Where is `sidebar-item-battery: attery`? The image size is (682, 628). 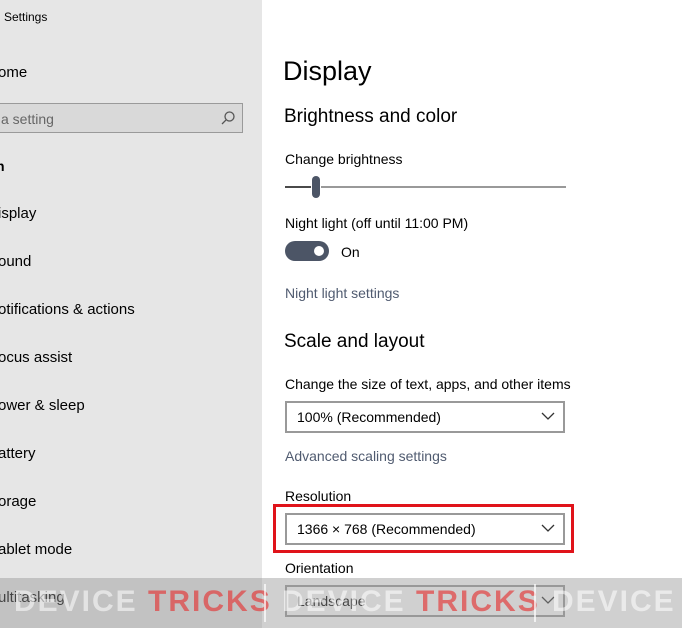 sidebar-item-battery: attery is located at coordinates (18, 453).